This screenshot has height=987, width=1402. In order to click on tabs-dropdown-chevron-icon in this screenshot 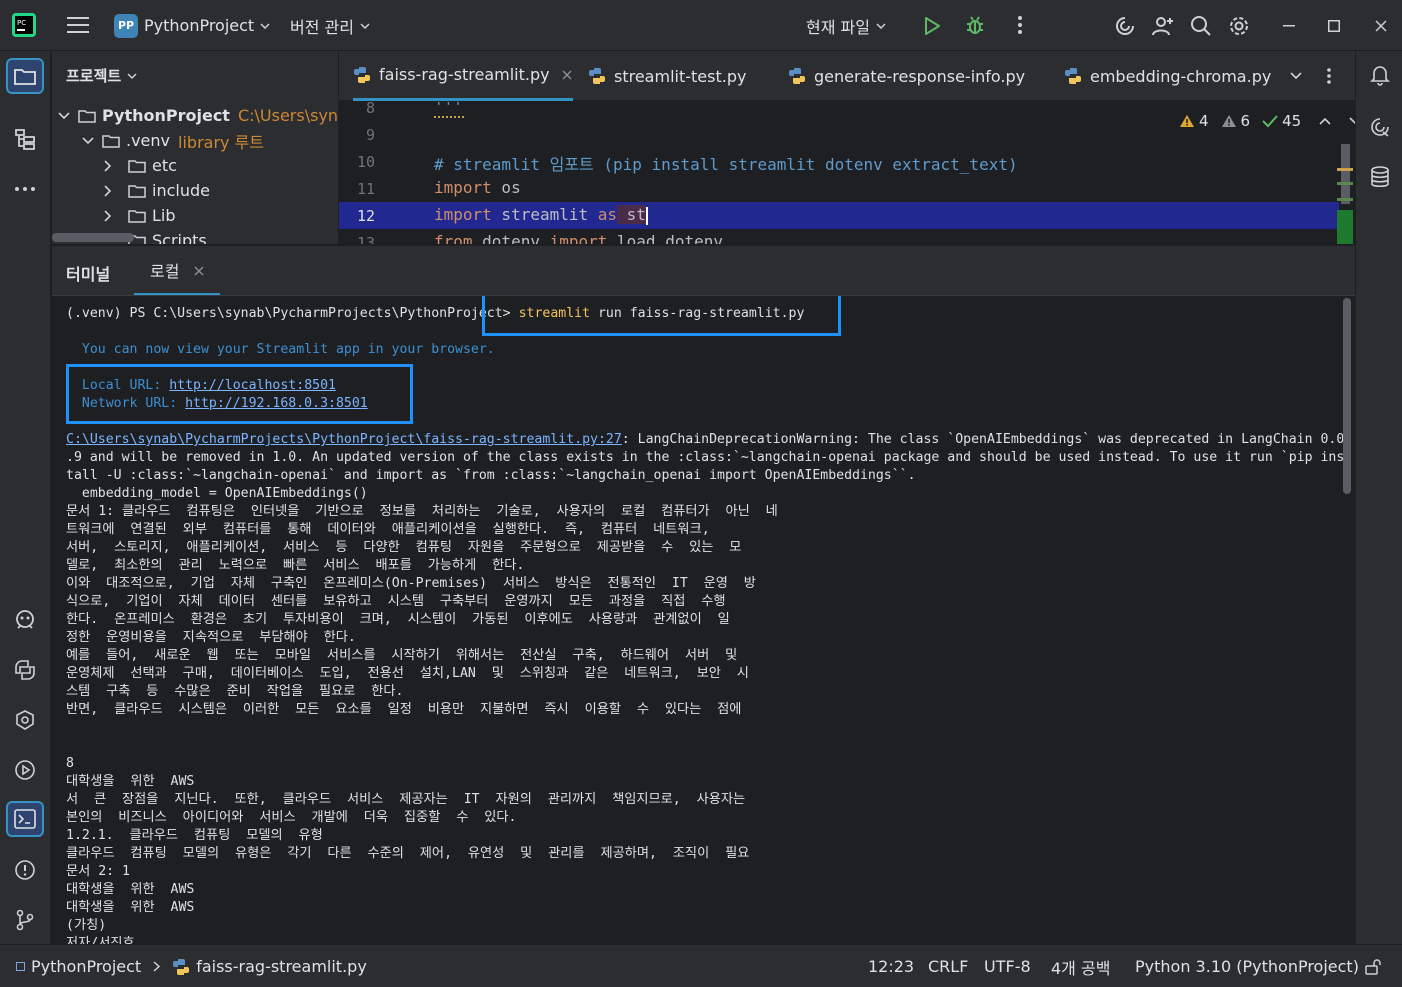, I will do `click(1296, 76)`.